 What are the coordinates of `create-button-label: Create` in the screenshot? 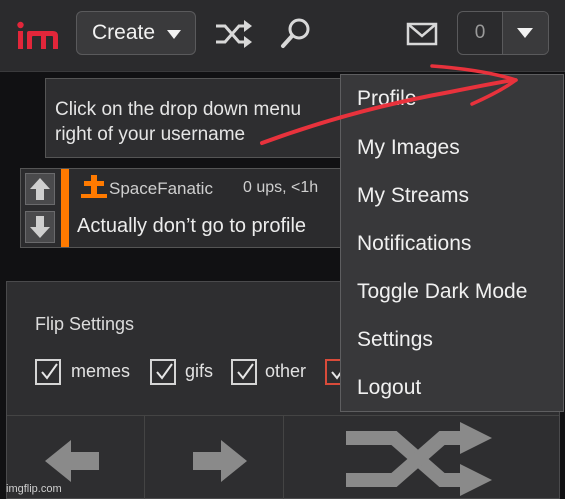 It's located at (124, 32).